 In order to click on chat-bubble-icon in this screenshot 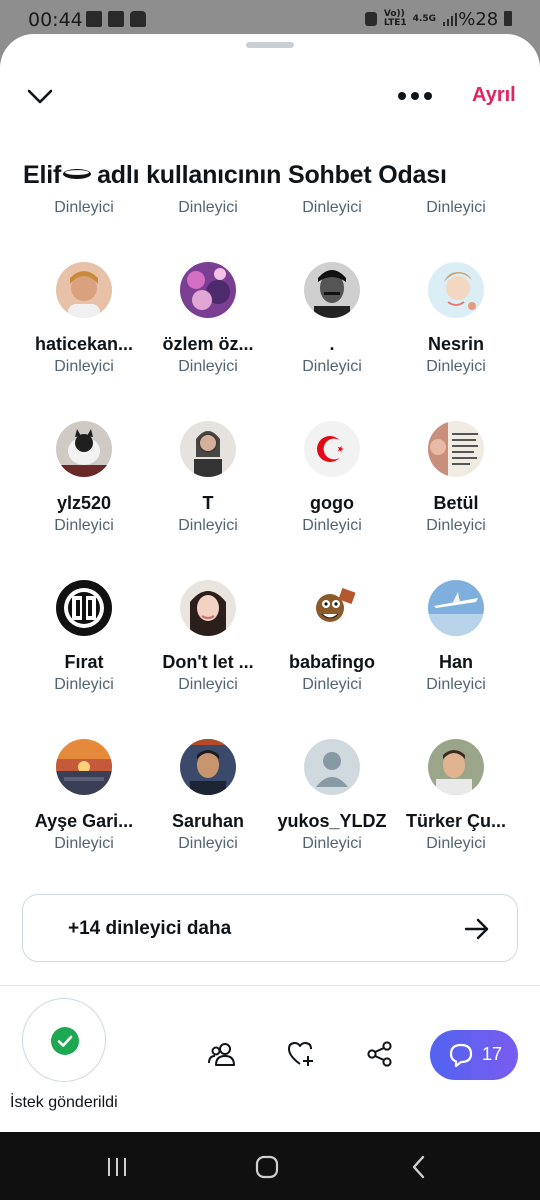, I will do `click(461, 1055)`.